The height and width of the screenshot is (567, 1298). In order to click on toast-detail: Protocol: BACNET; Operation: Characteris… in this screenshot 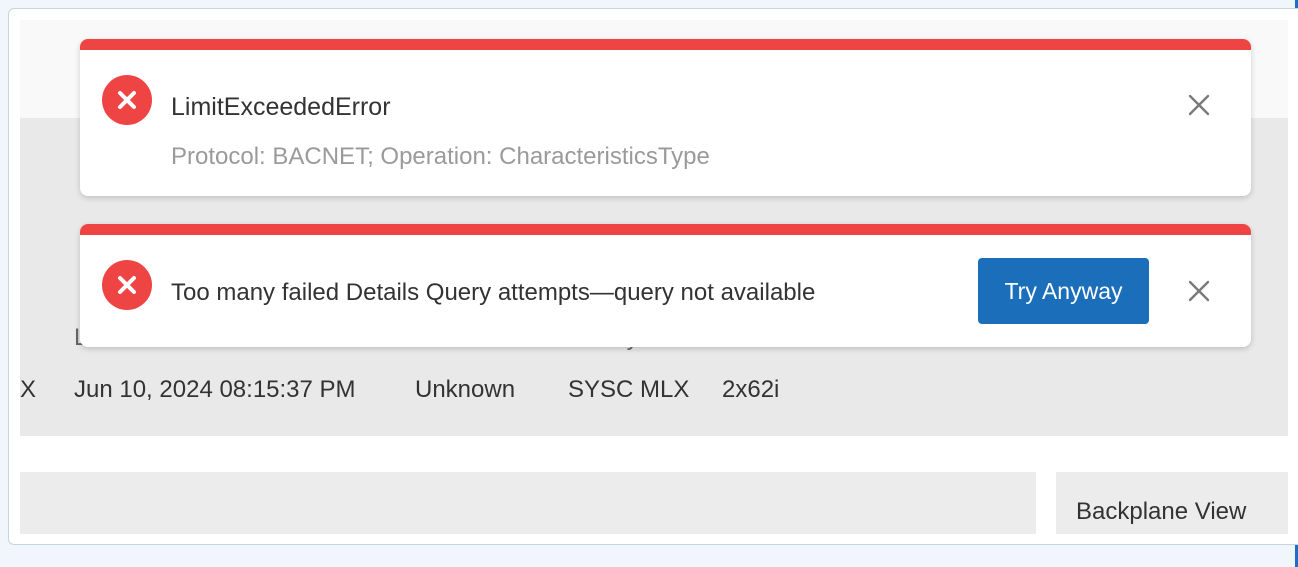, I will do `click(440, 156)`.